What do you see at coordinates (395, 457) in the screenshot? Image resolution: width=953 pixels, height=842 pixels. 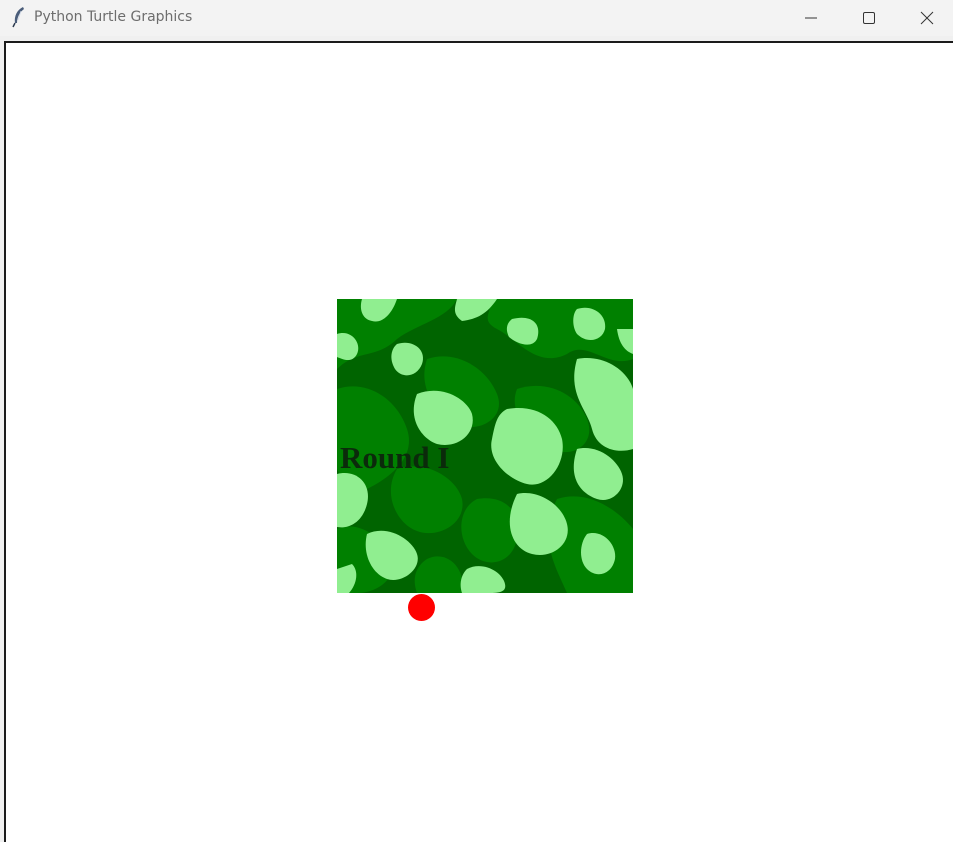 I see `round-label: Round I` at bounding box center [395, 457].